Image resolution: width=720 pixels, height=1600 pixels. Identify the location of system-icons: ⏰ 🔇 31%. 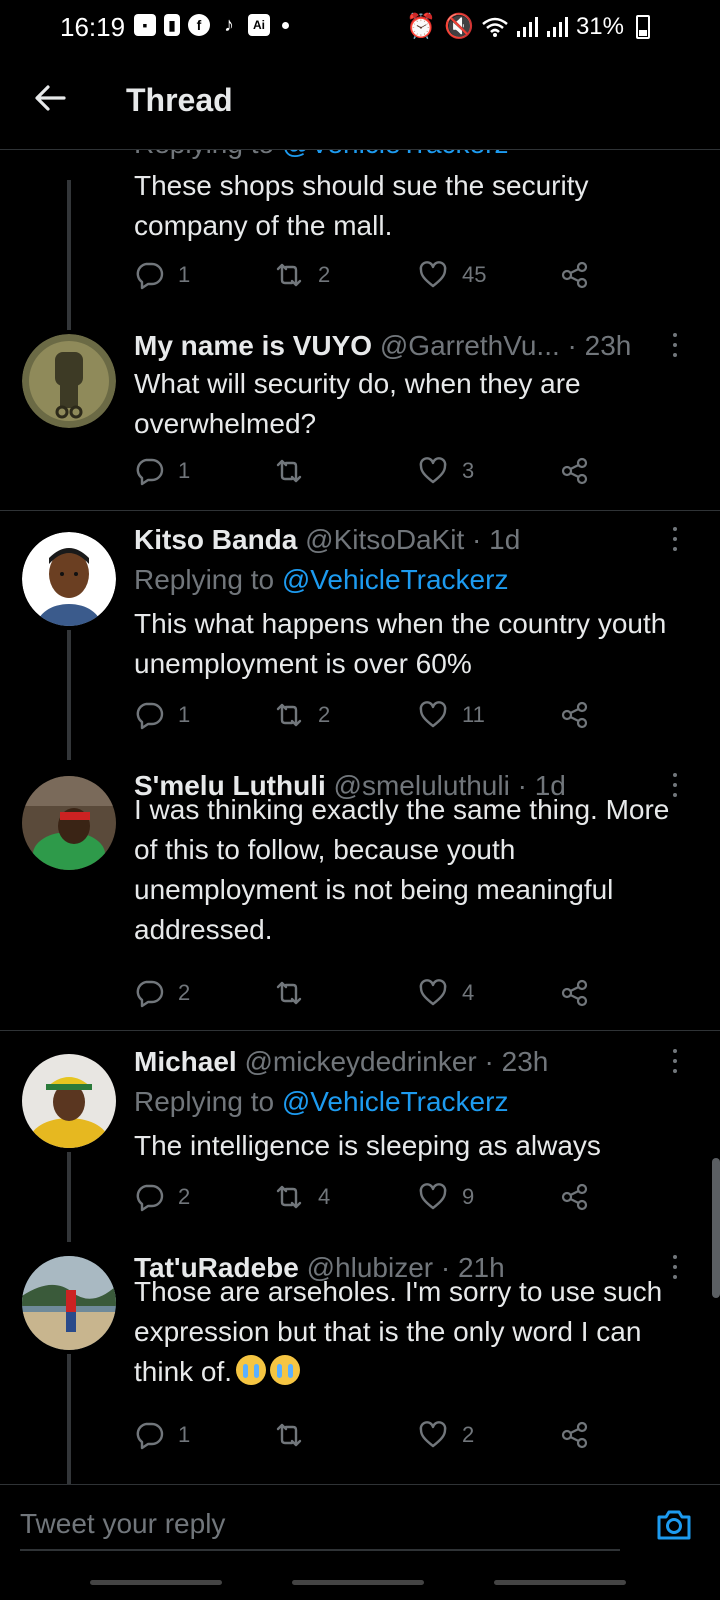
(528, 26).